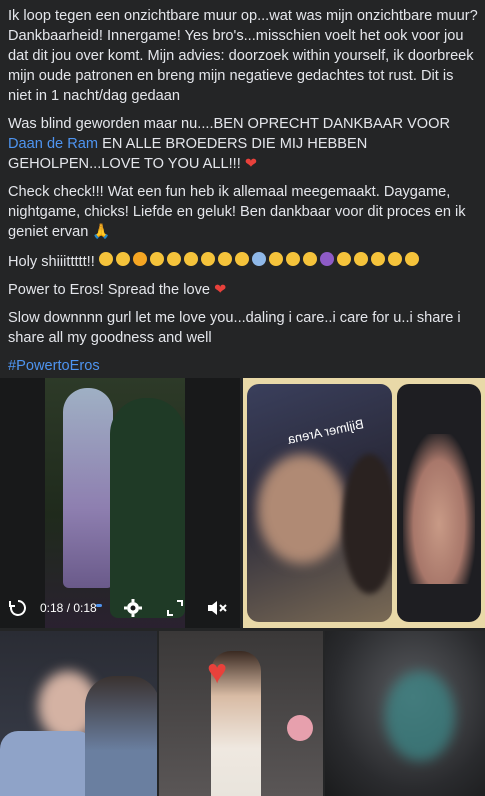 The image size is (485, 796). I want to click on photo-heart-hands, so click(439, 503).